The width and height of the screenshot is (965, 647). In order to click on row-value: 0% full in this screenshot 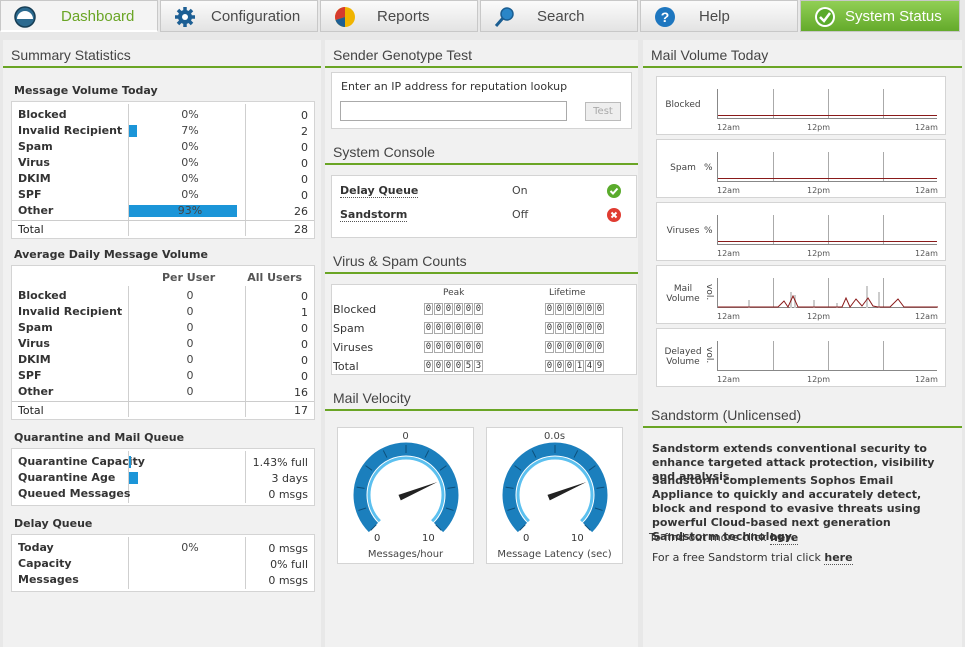, I will do `click(289, 564)`.